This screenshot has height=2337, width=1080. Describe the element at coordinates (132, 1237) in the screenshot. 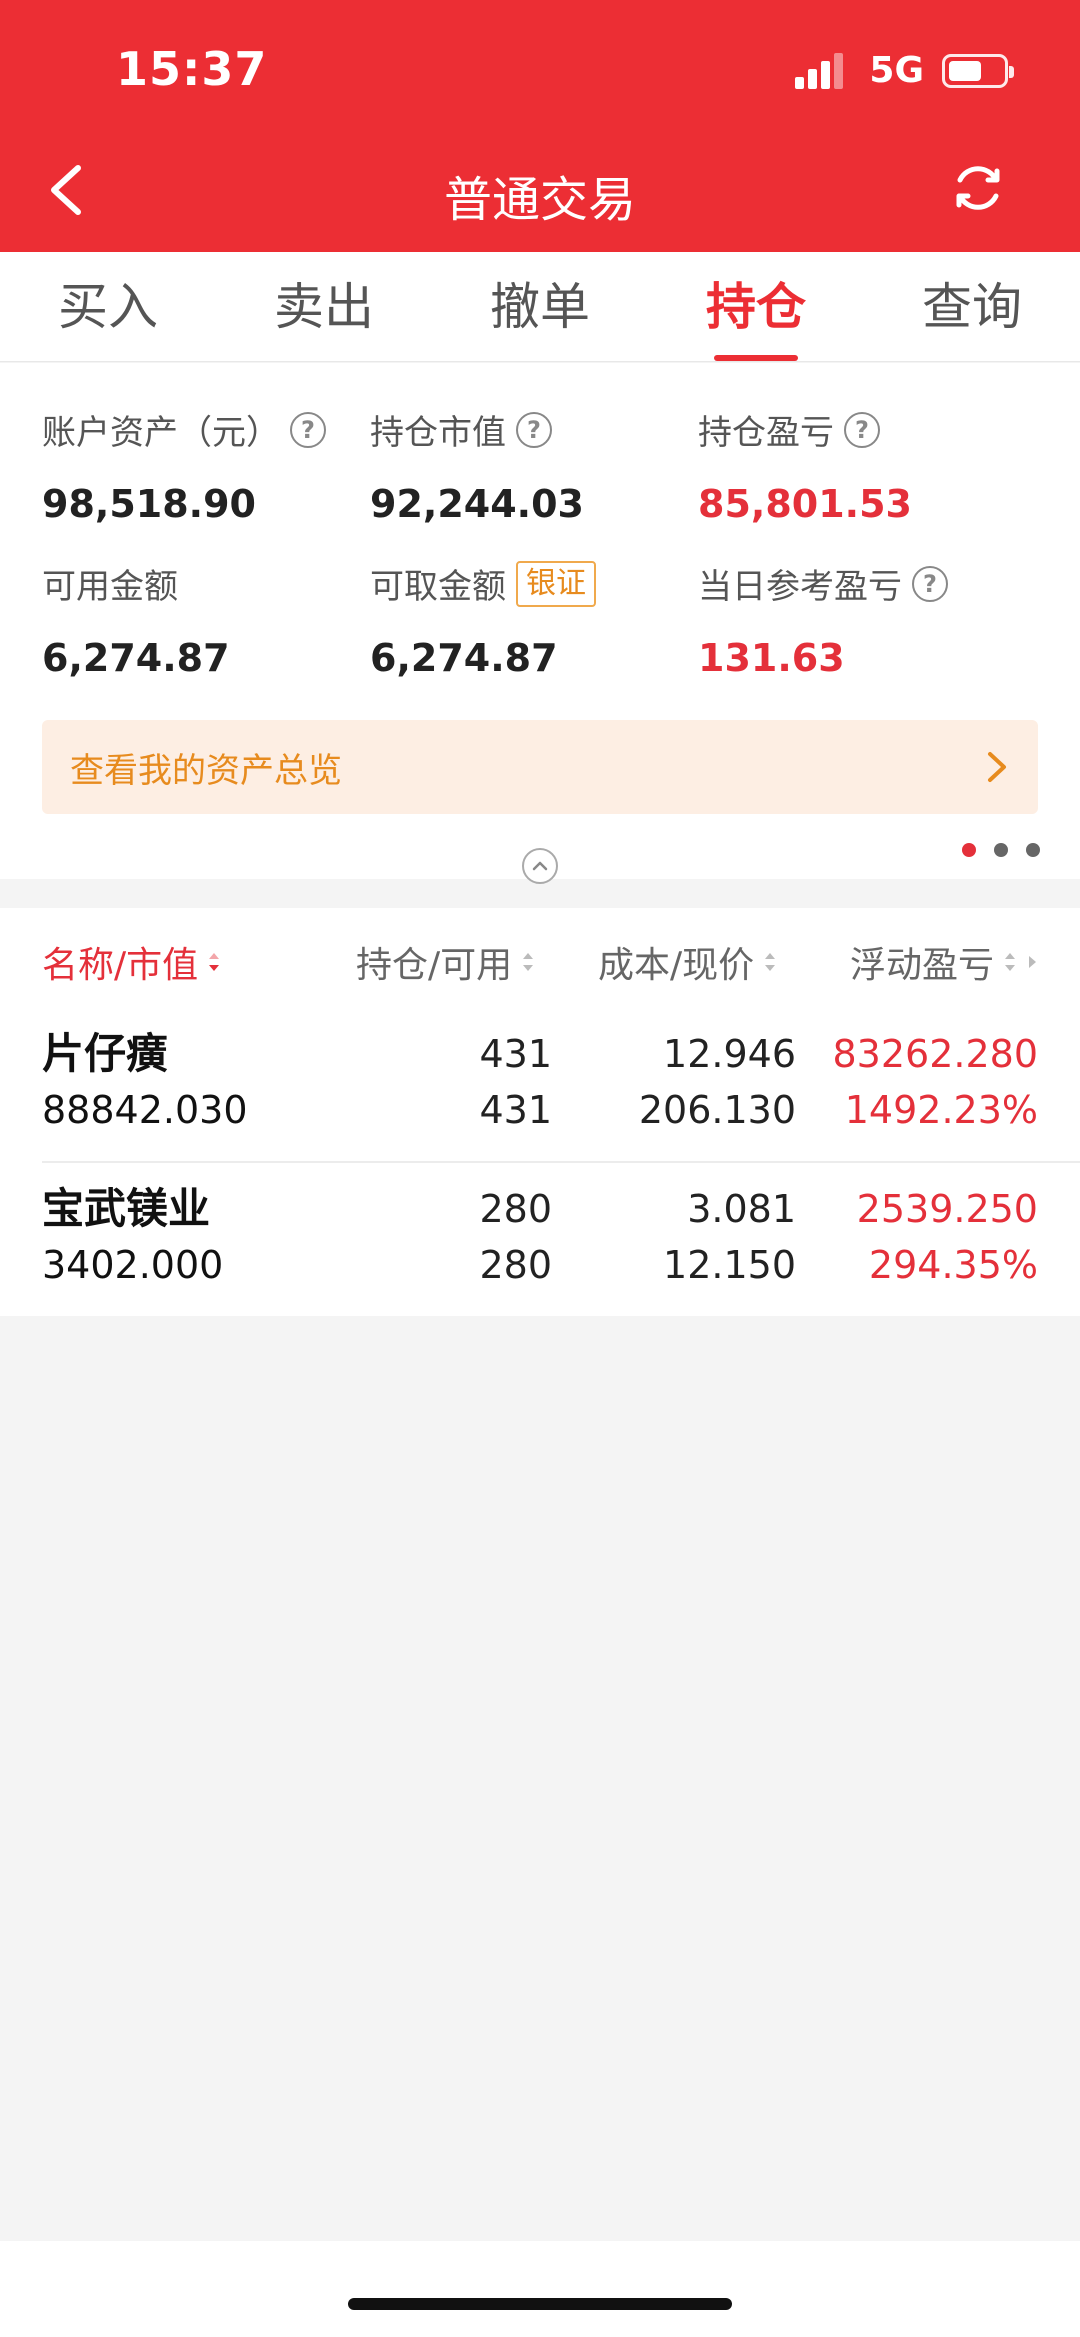

I see `cell-name: 宝武镁业 3402.000` at that location.